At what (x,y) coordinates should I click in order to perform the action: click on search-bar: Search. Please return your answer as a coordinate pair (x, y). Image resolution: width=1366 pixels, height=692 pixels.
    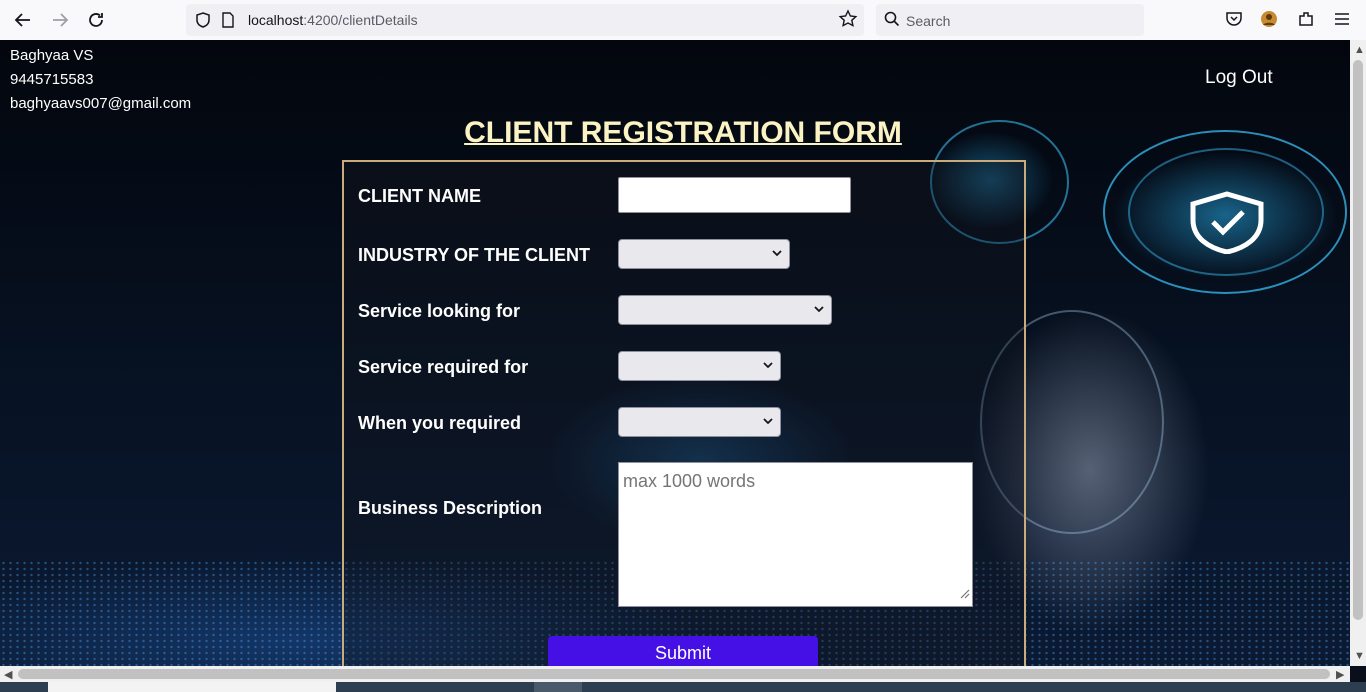
    Looking at the image, I should click on (1010, 20).